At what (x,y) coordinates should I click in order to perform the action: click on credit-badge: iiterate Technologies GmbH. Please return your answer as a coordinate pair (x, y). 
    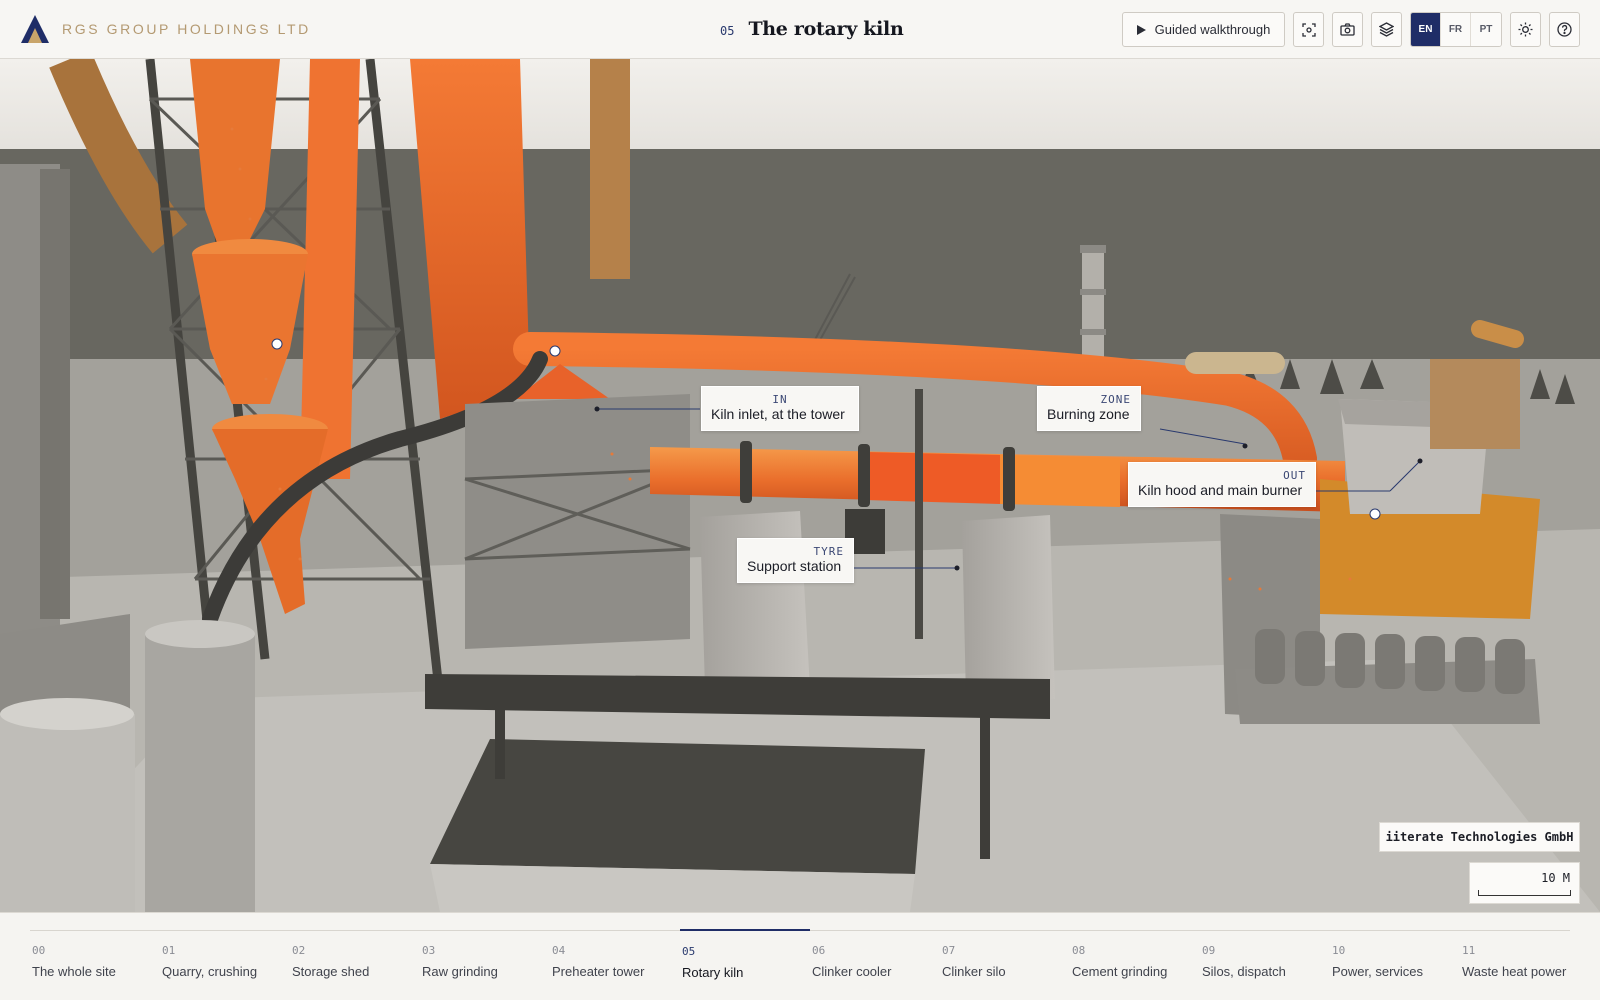
    Looking at the image, I should click on (1479, 837).